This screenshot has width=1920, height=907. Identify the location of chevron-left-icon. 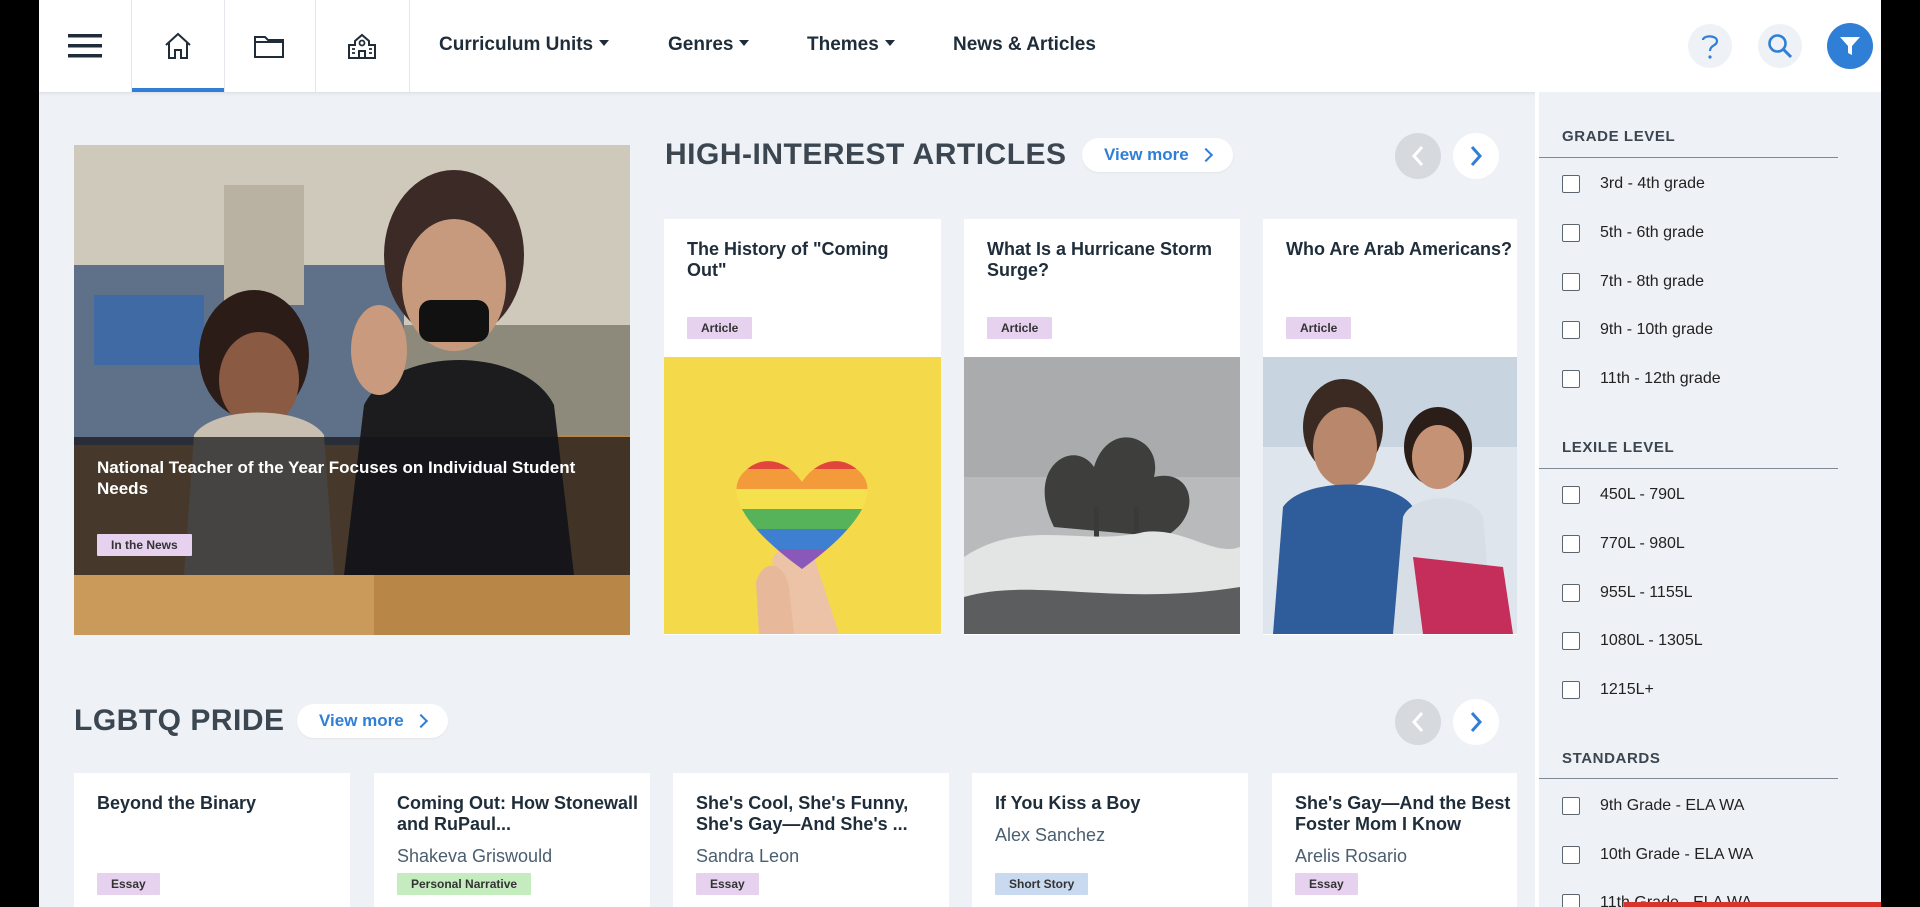
(1417, 722).